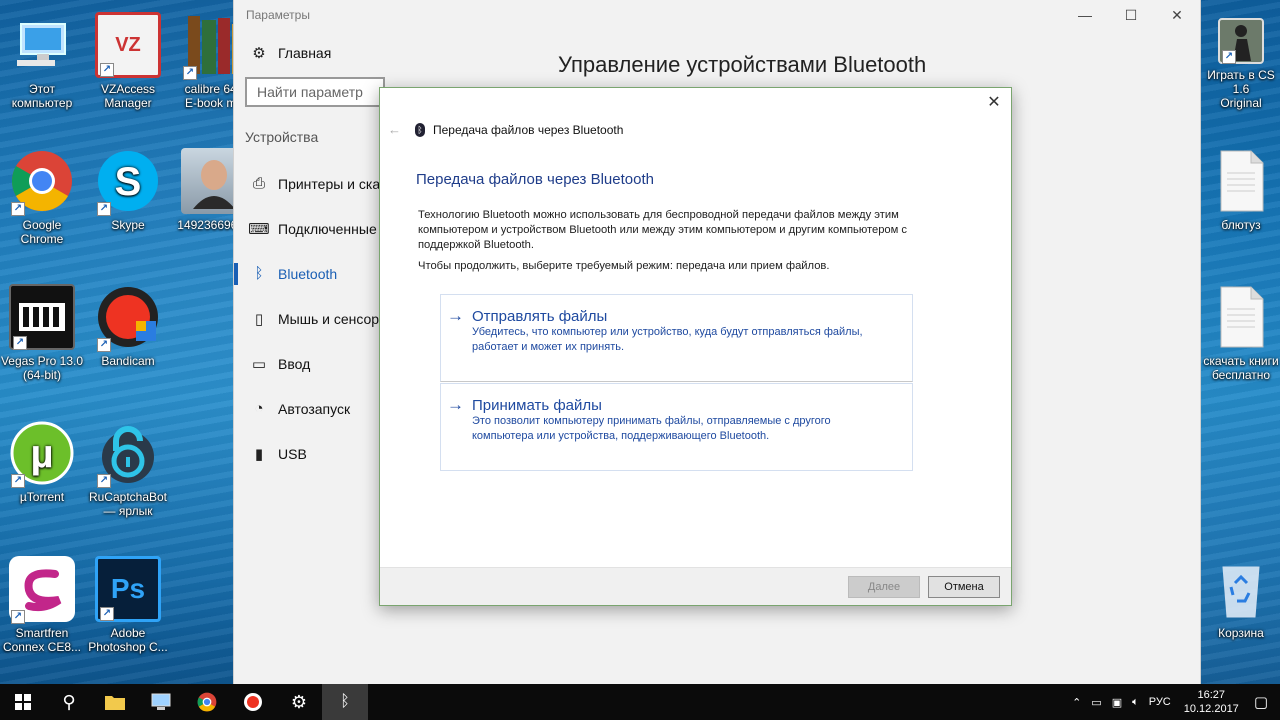 This screenshot has width=1280, height=720. What do you see at coordinates (1241, 41) in the screenshot?
I see `cs-icon: ↗` at bounding box center [1241, 41].